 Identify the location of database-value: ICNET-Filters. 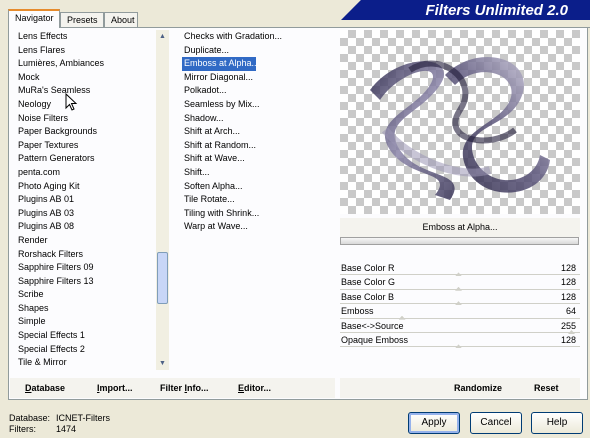
(83, 418).